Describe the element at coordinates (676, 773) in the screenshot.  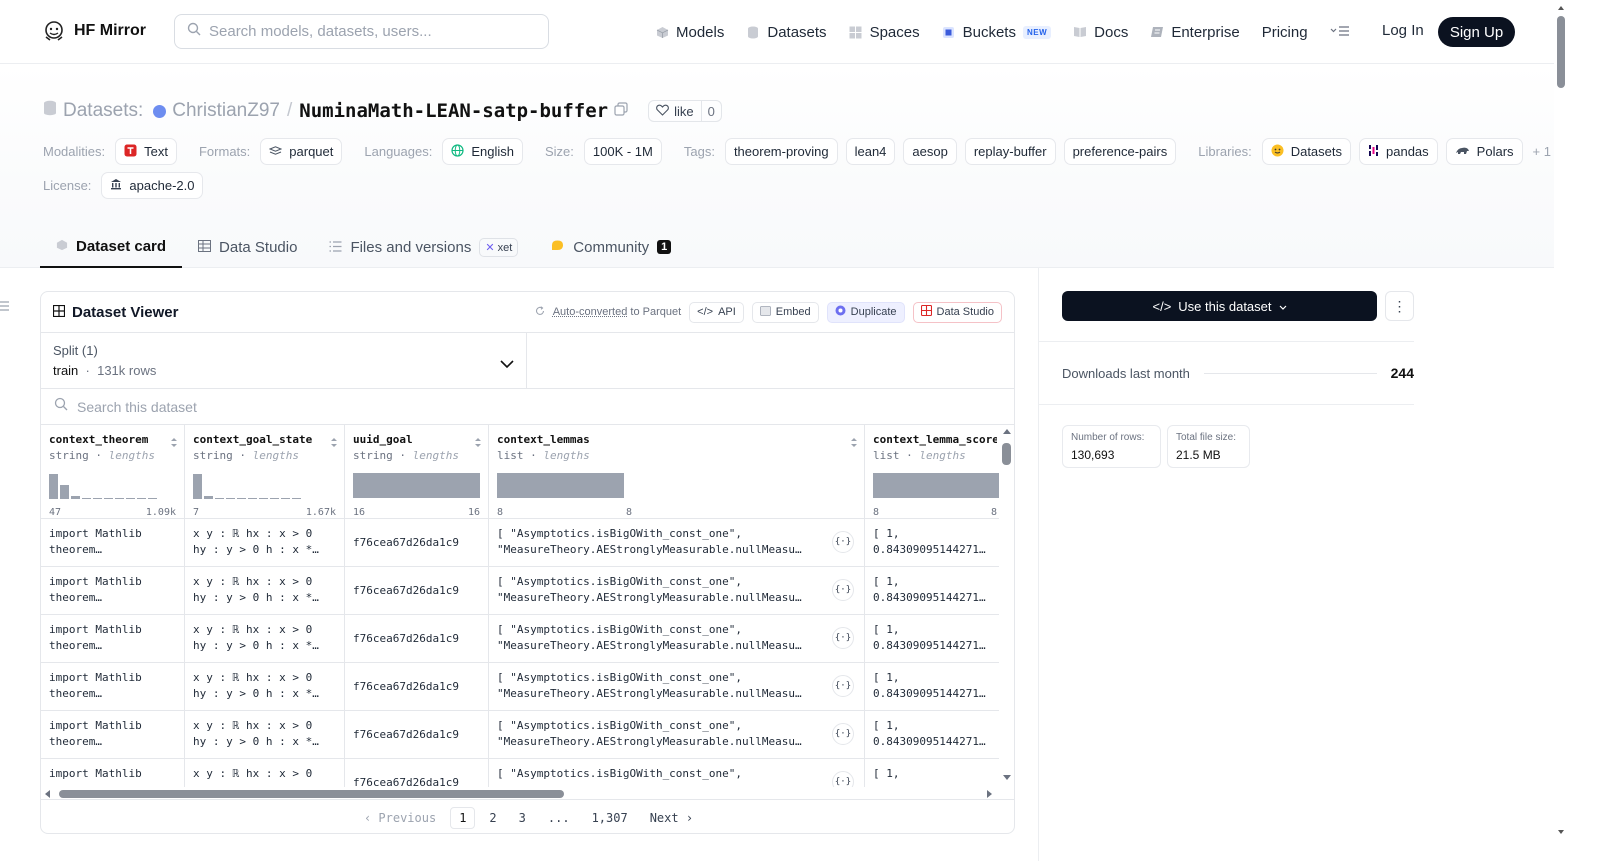
I see `table-cell: [ "Asymptotics.isBigOWith_const_one", {·}` at that location.